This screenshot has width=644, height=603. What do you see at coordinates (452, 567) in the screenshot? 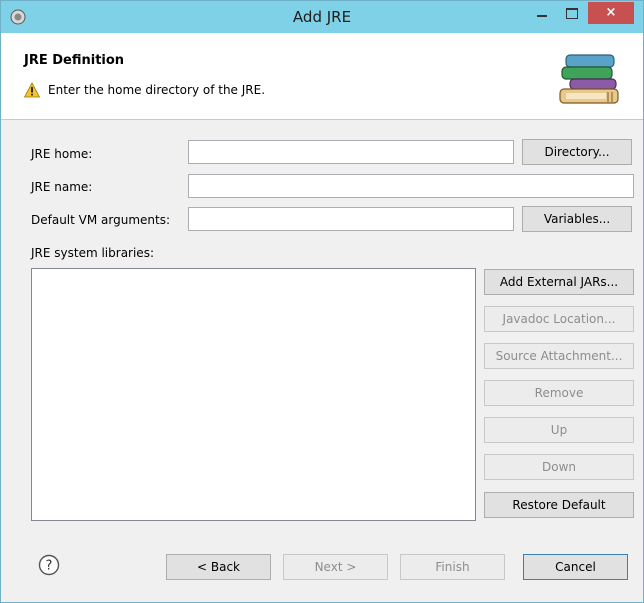
I see `finish-button: Finish` at bounding box center [452, 567].